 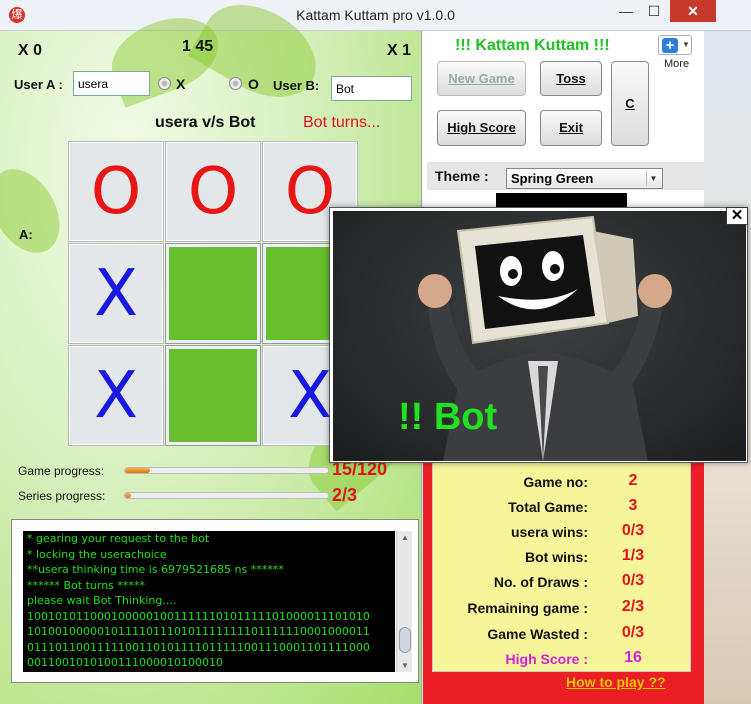 I want to click on game-progress-label: Game progress:, so click(x=61, y=471).